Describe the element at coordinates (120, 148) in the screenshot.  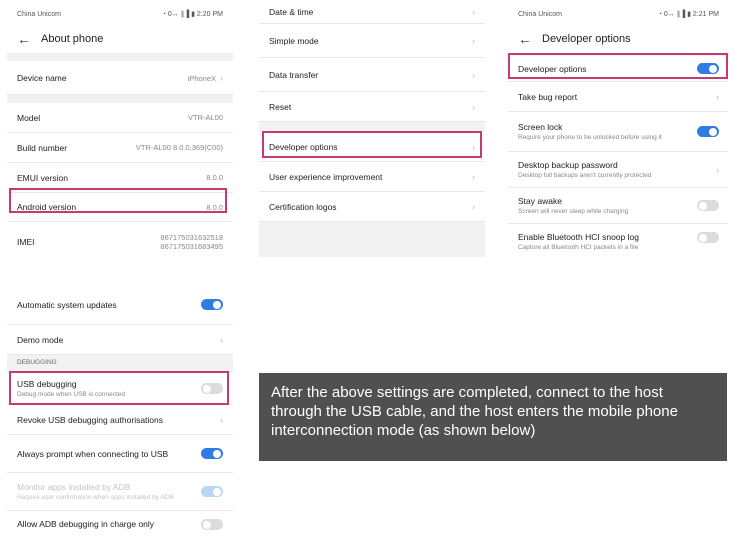
I see `row-build-number: Build number VTR-AL00 8.0.0.369(C00)` at that location.